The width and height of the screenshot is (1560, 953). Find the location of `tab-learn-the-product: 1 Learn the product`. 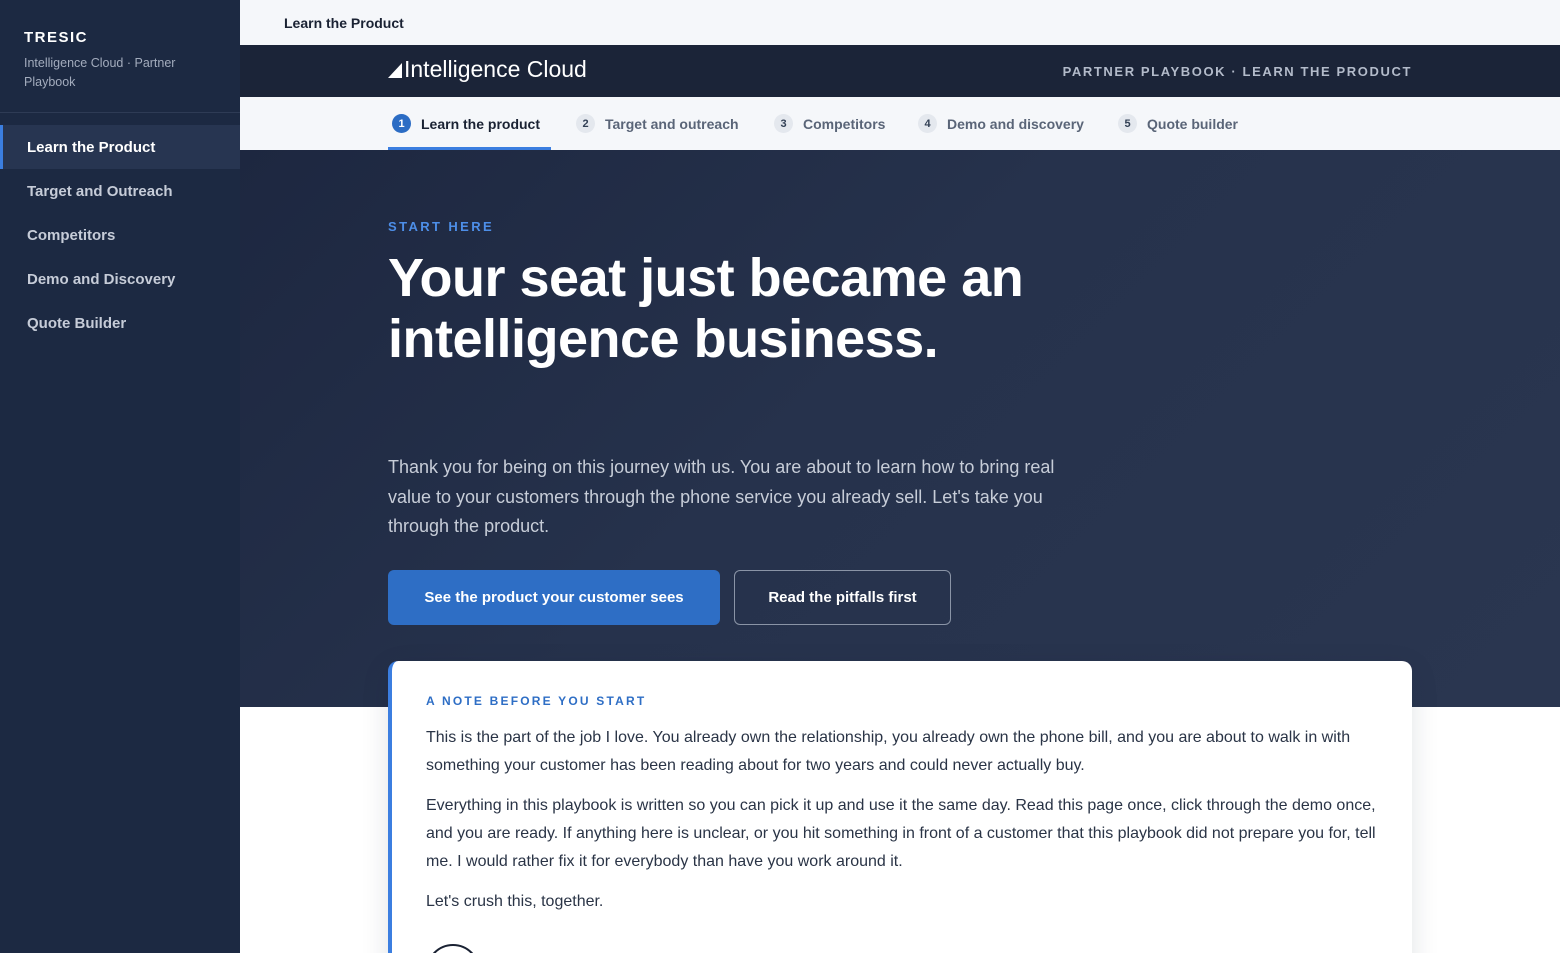

tab-learn-the-product: 1 Learn the product is located at coordinates (469, 123).